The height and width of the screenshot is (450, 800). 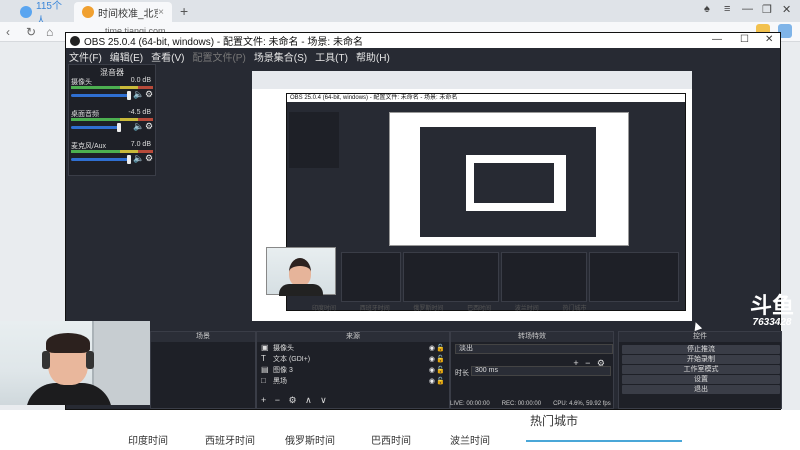 I want to click on source-item: ▣ 摄像头 ◉ 🔓, so click(x=353, y=347).